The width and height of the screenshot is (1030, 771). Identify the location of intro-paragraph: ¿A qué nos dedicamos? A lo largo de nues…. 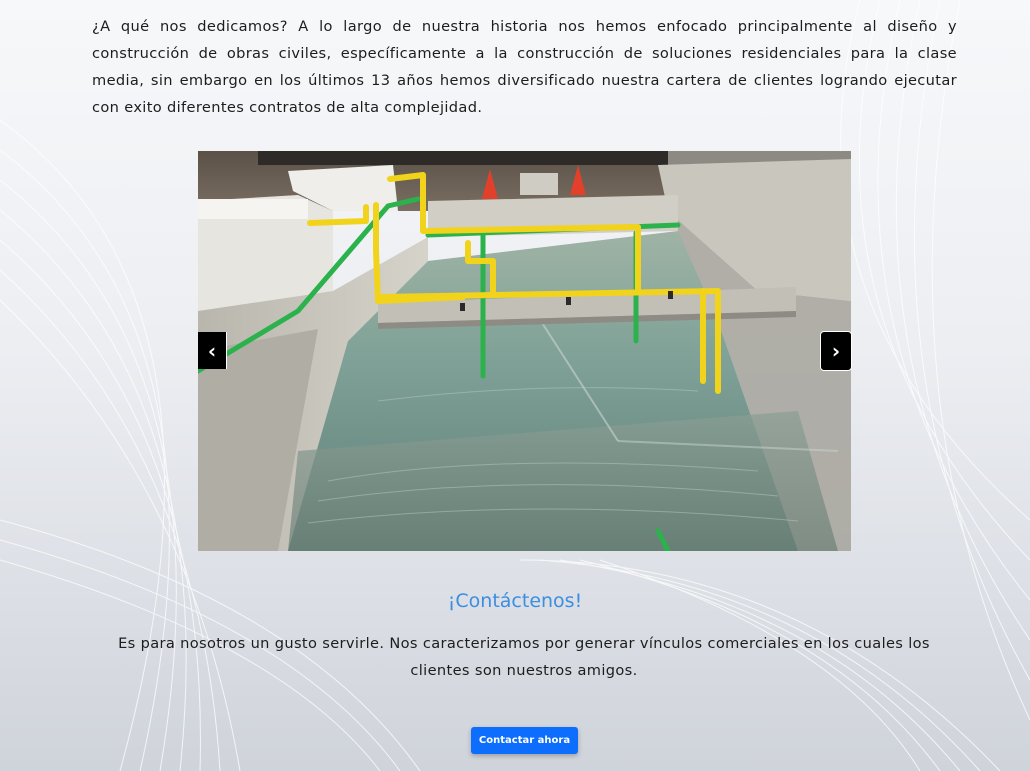
(524, 67).